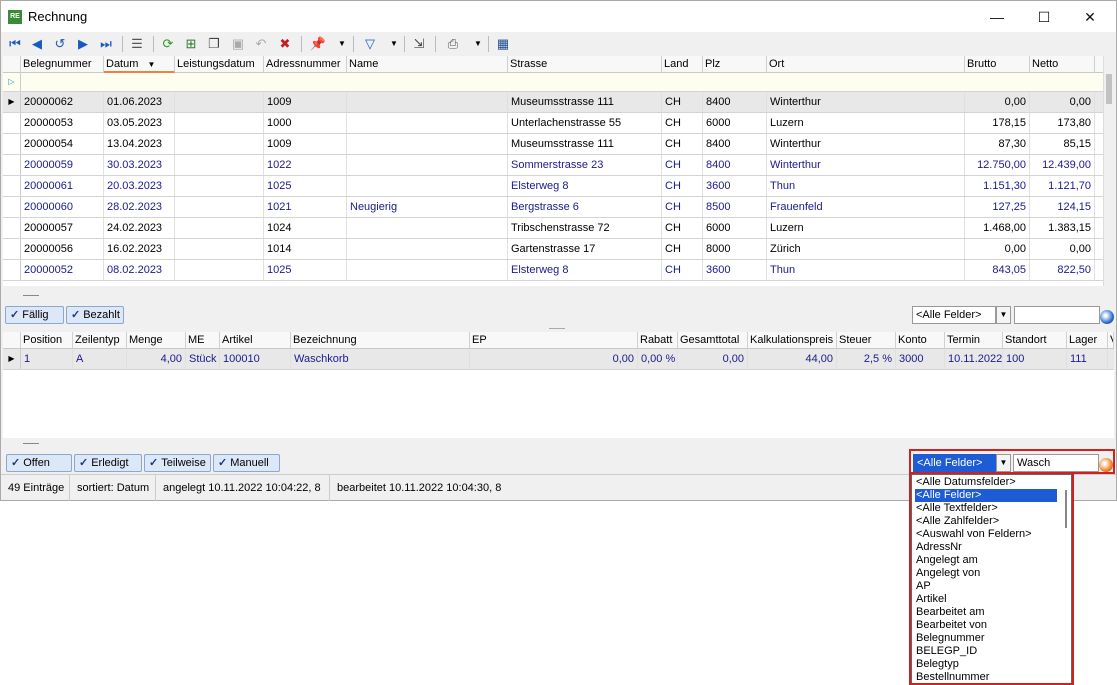 The height and width of the screenshot is (685, 1117). What do you see at coordinates (553, 82) in the screenshot?
I see `new-row: ▷` at bounding box center [553, 82].